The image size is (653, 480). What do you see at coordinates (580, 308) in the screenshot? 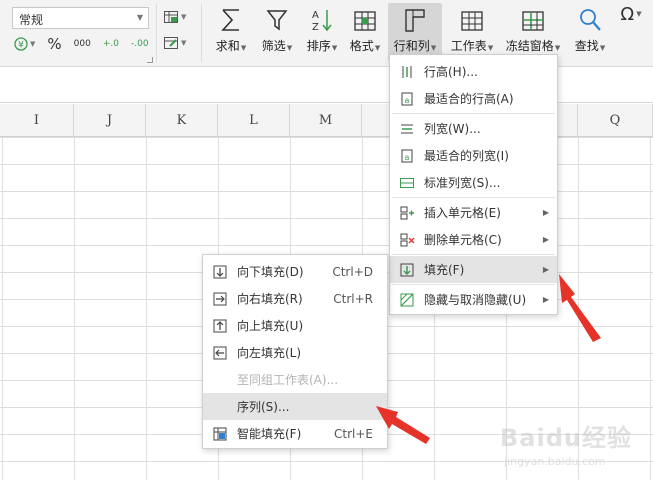
I see `annotation-arrow-fill` at bounding box center [580, 308].